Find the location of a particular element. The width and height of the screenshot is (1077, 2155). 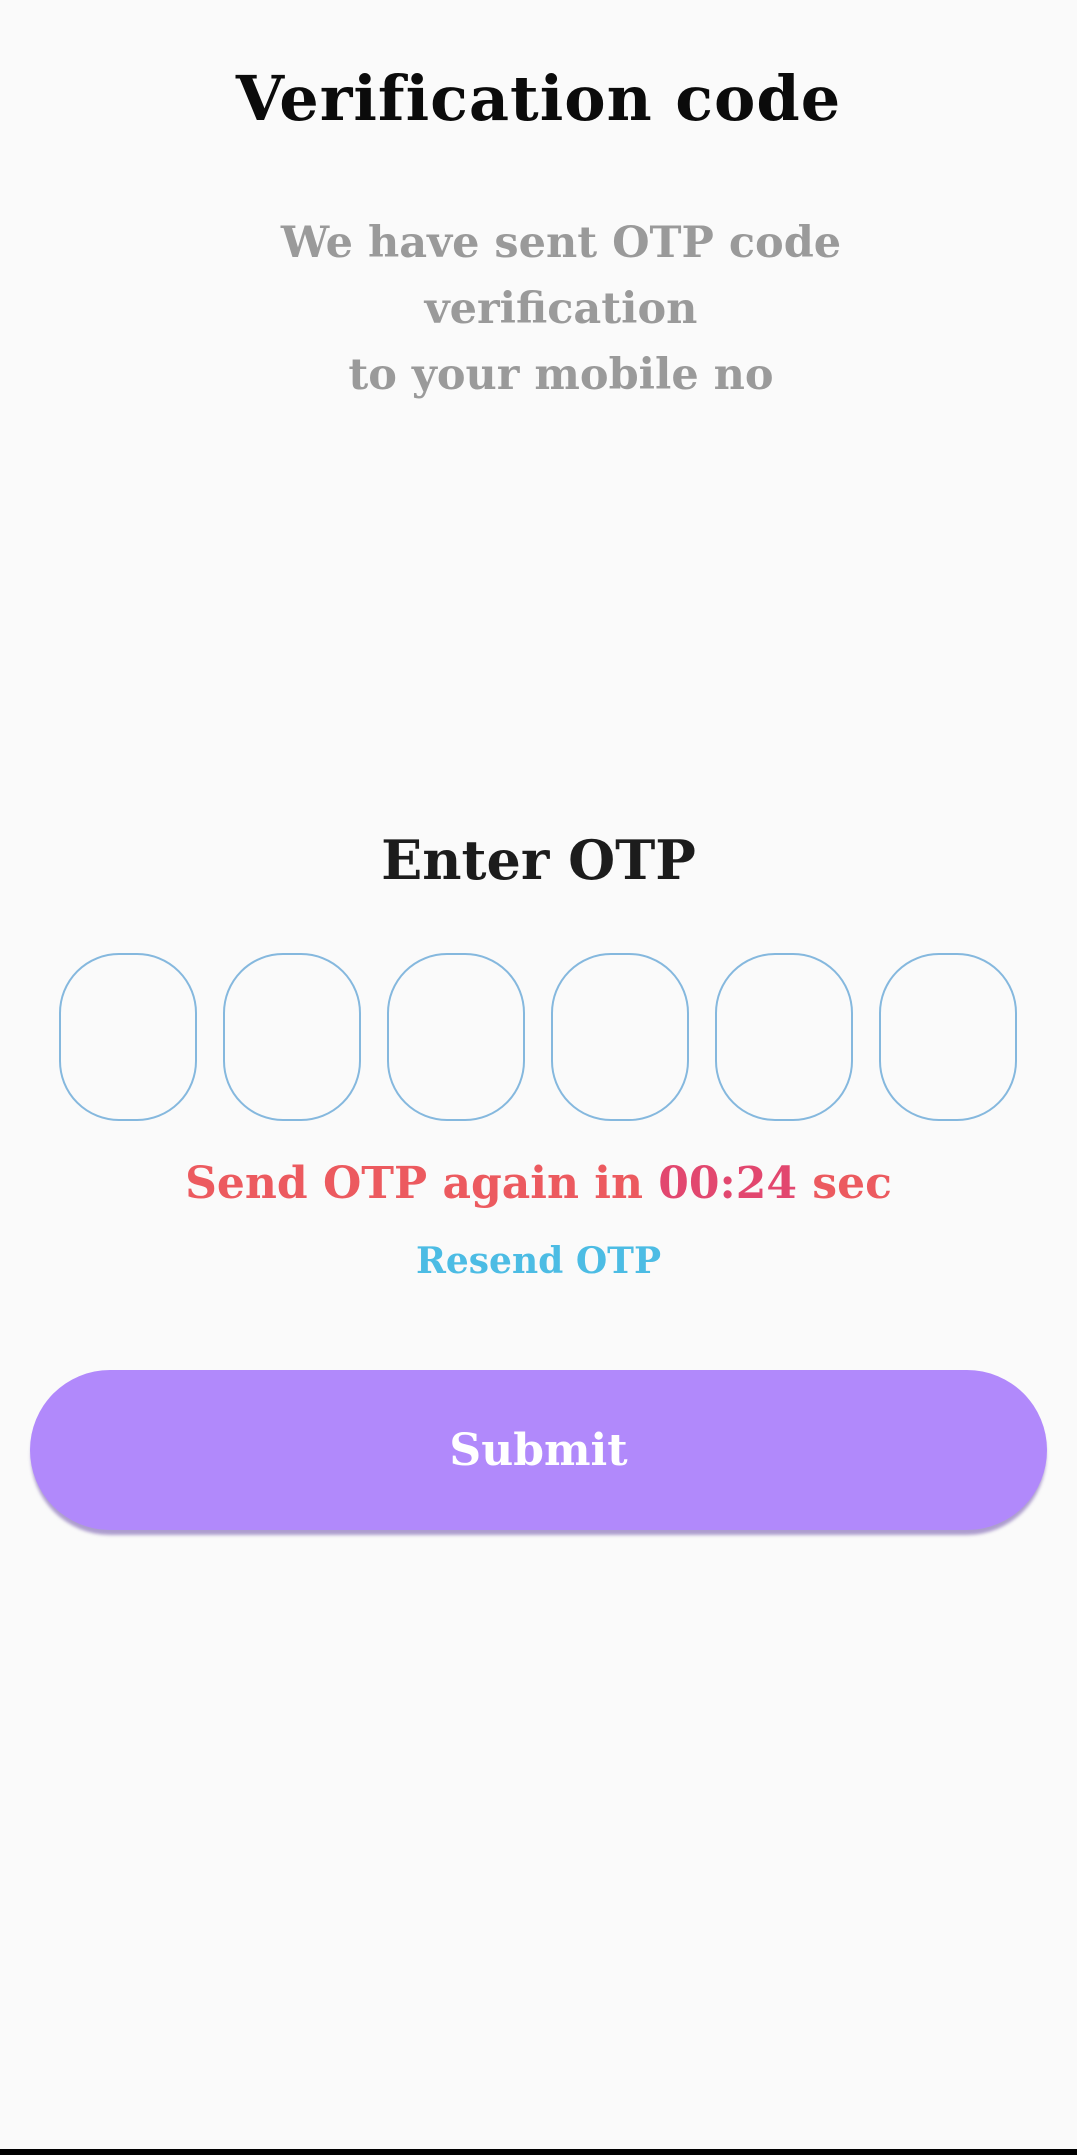

countdown-suffix: sec is located at coordinates (844, 1183).